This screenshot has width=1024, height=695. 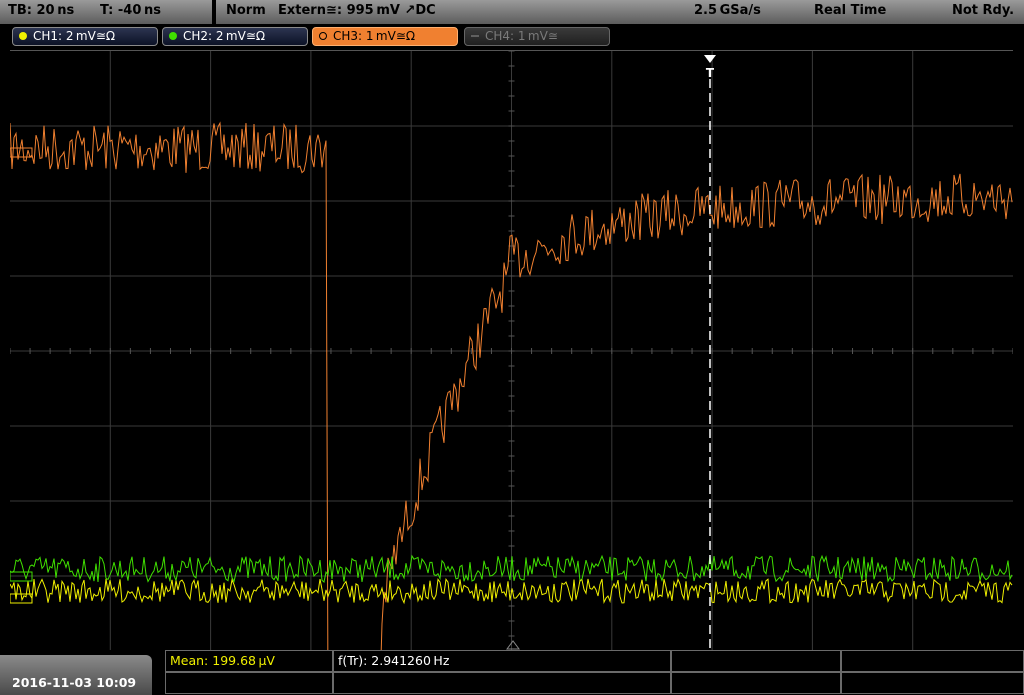 I want to click on ch4-off-icon, so click(x=475, y=36).